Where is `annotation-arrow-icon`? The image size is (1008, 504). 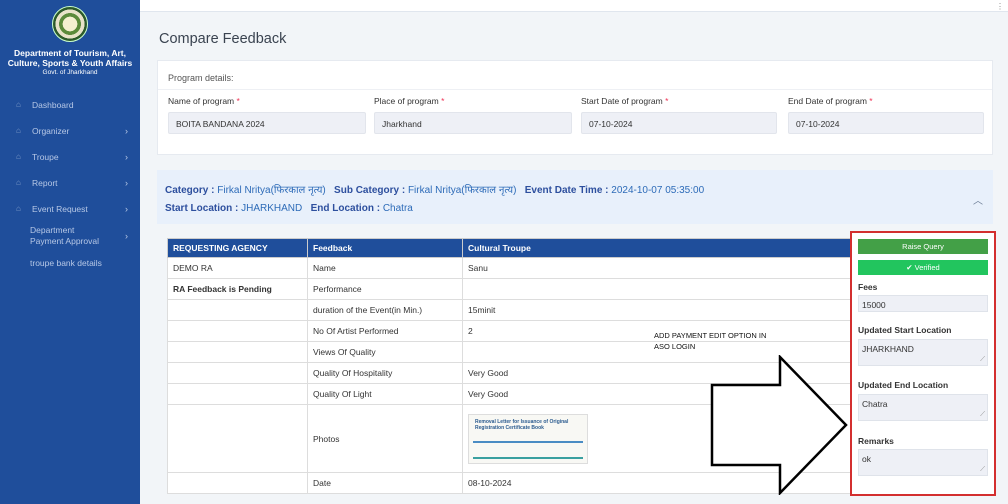 annotation-arrow-icon is located at coordinates (779, 425).